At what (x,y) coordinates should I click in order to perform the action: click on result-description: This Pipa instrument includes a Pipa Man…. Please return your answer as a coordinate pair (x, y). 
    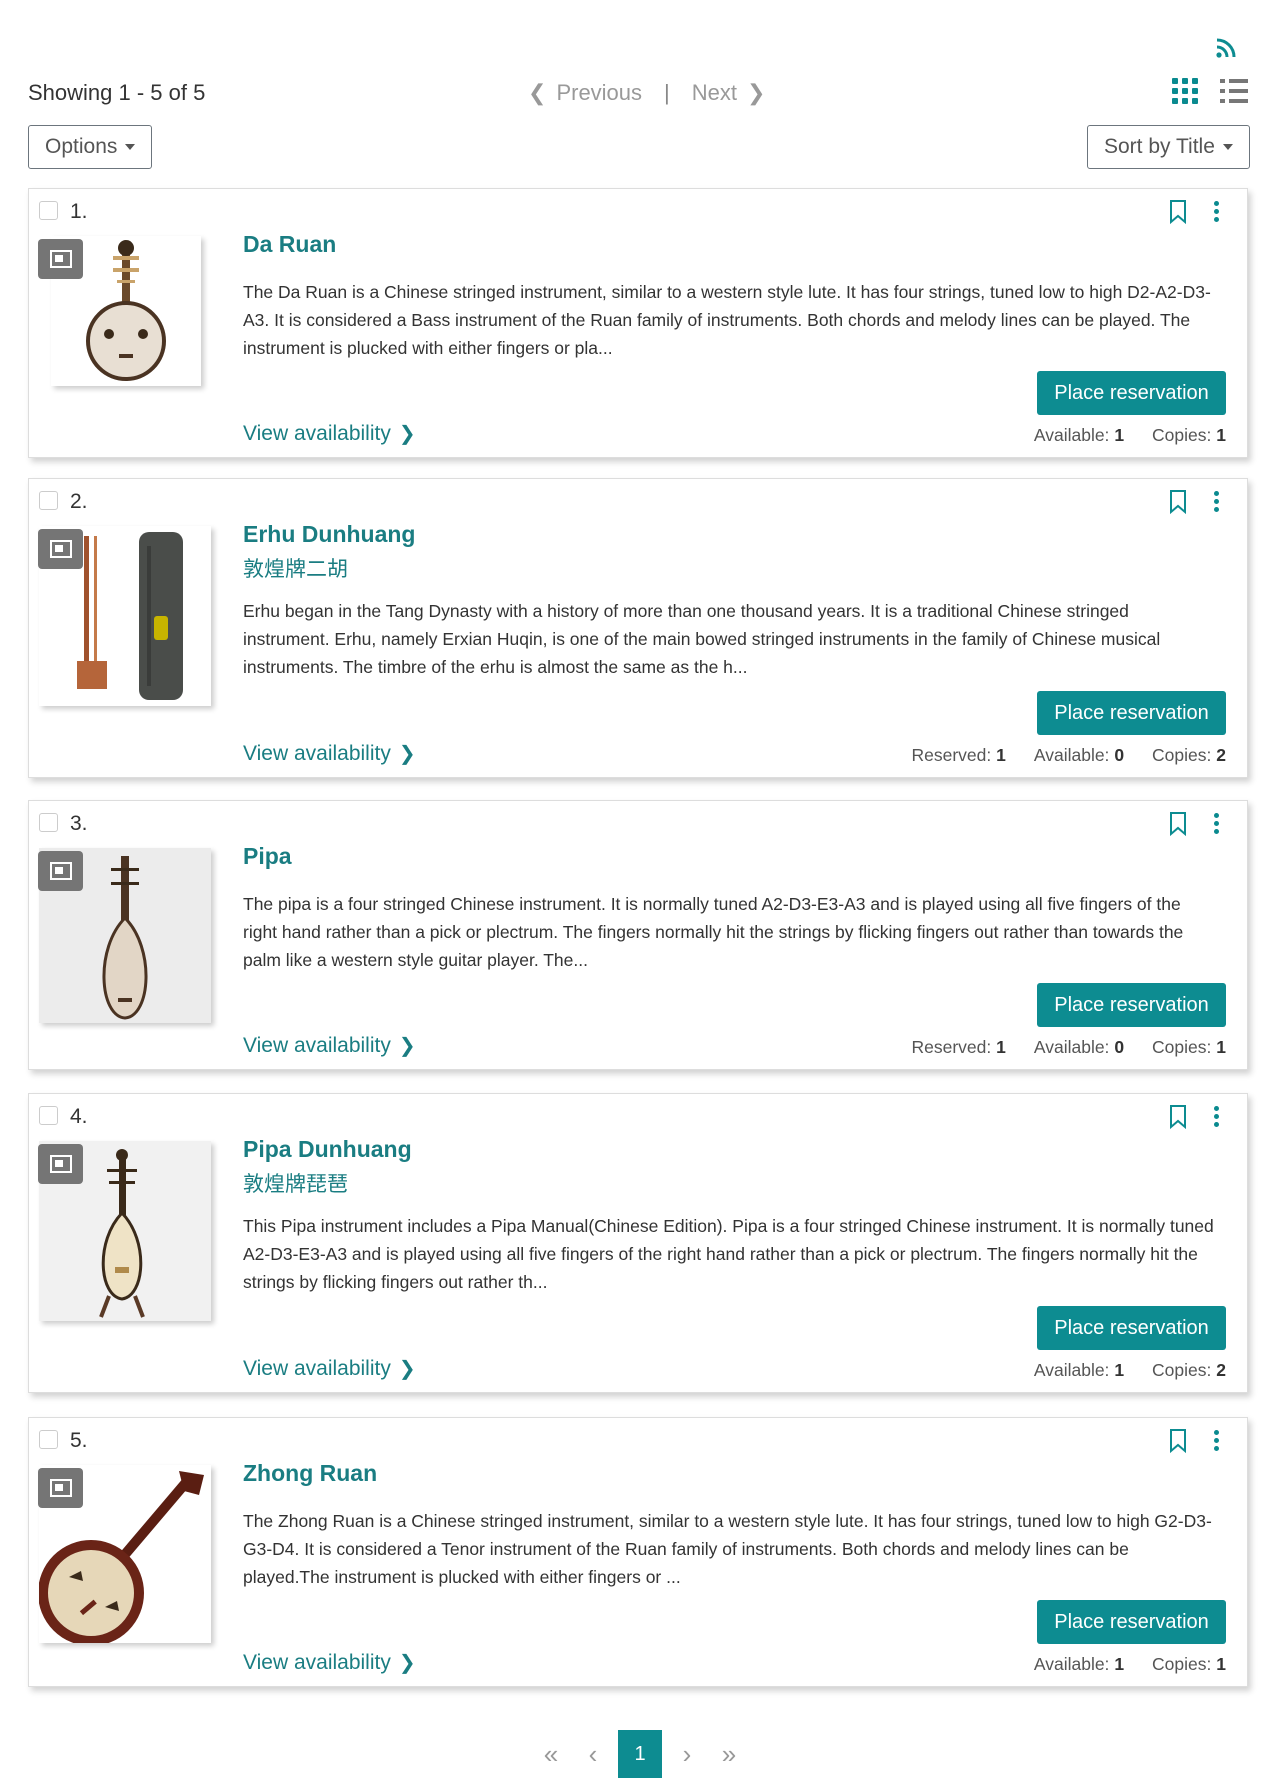
    Looking at the image, I should click on (728, 1254).